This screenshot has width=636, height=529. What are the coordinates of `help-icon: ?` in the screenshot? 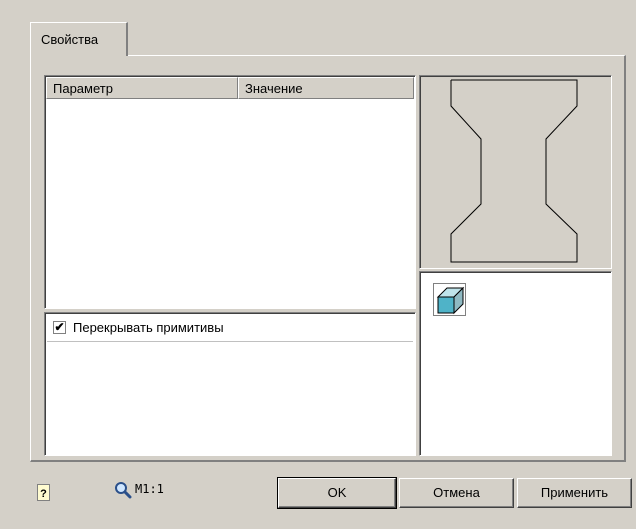 It's located at (44, 493).